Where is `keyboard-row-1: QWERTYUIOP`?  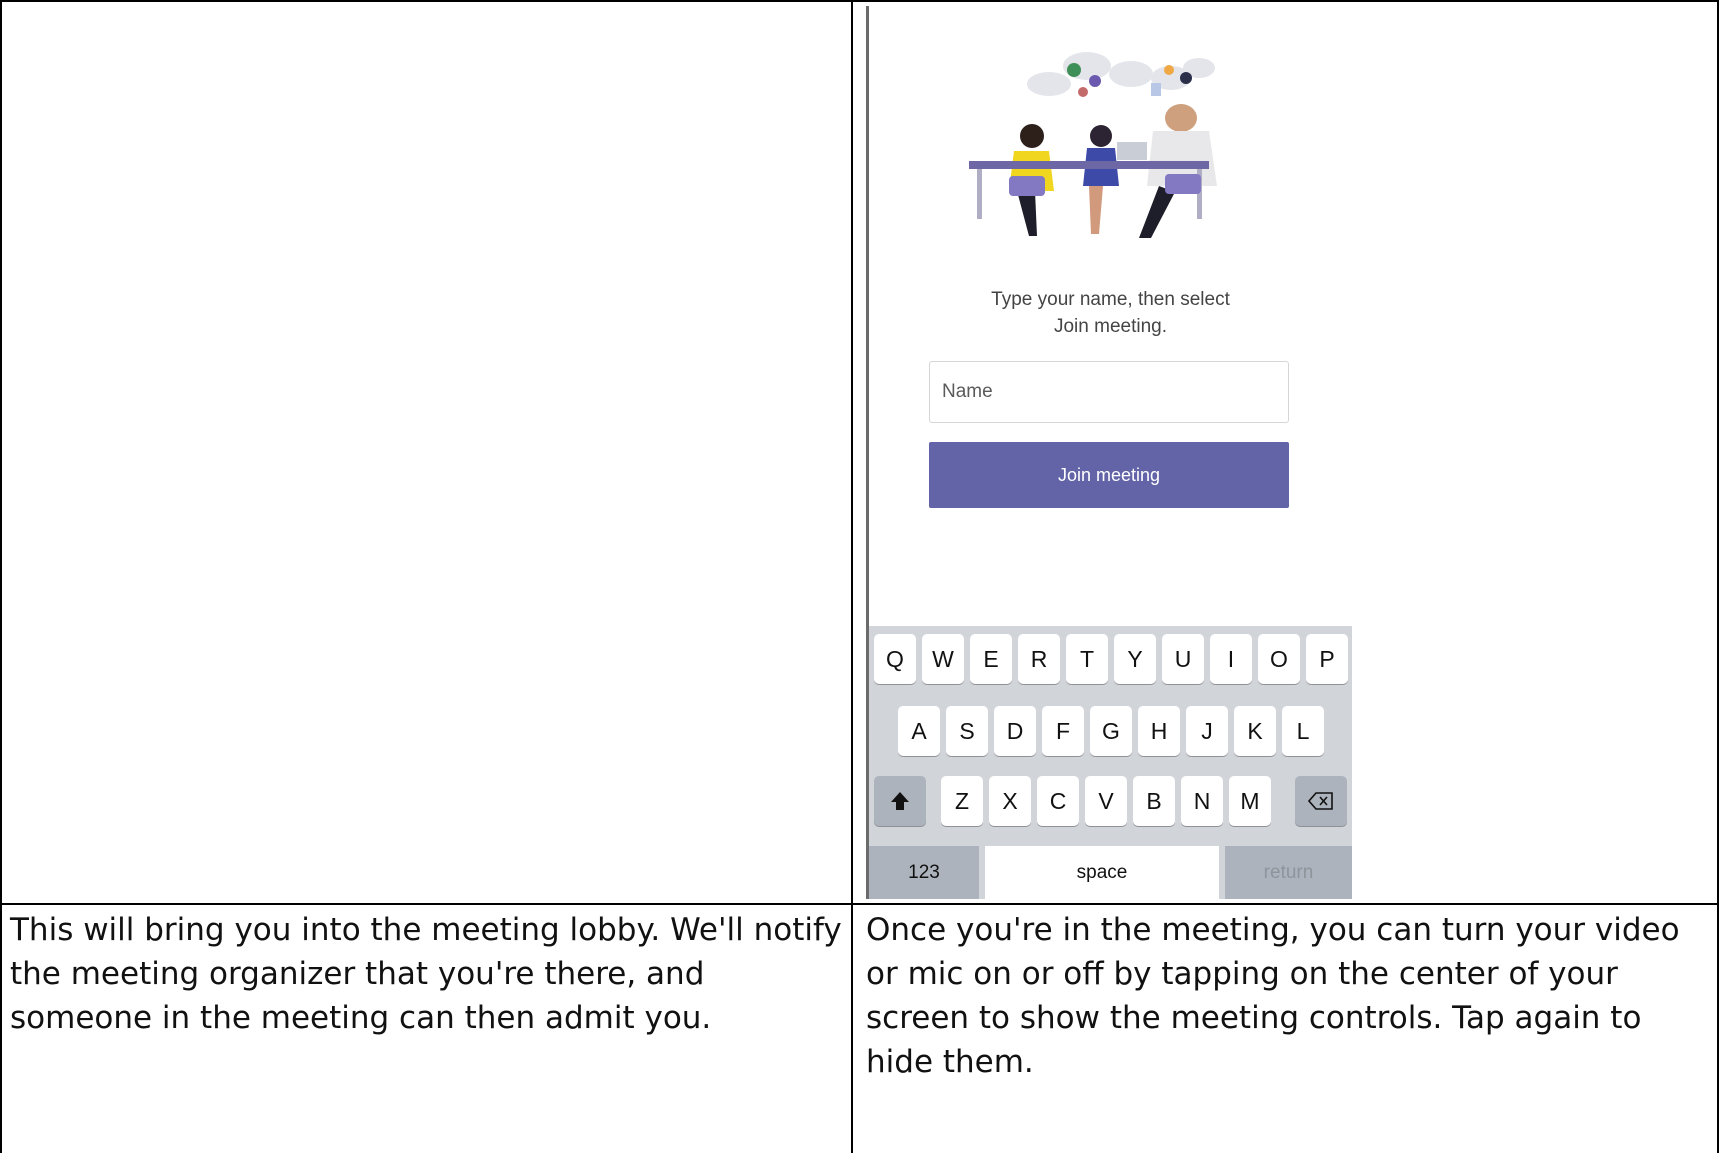 keyboard-row-1: QWERTYUIOP is located at coordinates (1110, 659).